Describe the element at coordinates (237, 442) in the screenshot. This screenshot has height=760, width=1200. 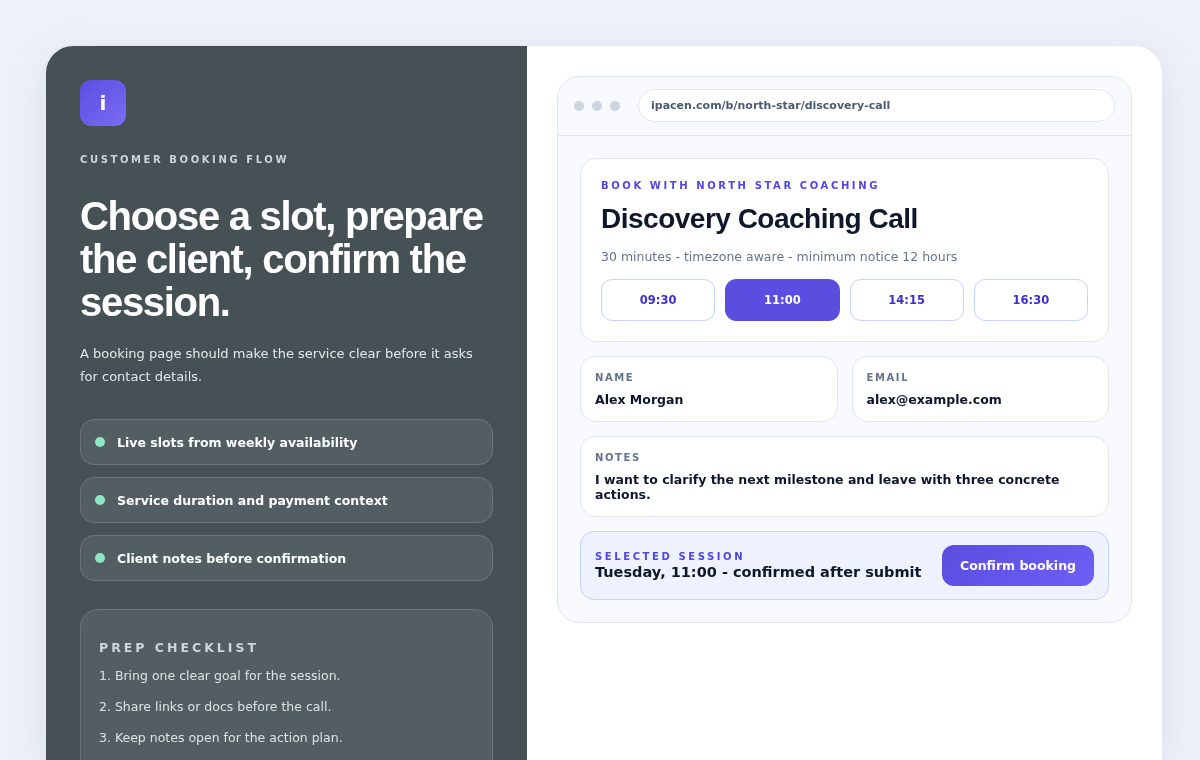
I see `feature-label: Live slots from weekly availability` at that location.